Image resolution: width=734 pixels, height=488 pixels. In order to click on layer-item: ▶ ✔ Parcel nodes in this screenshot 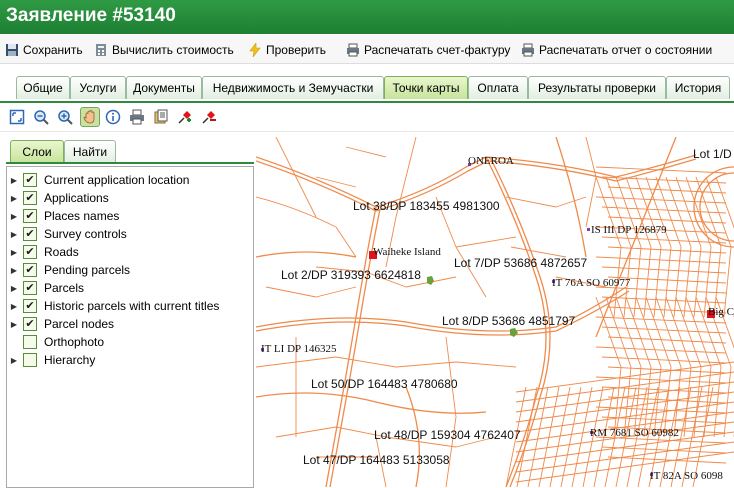, I will do `click(129, 324)`.